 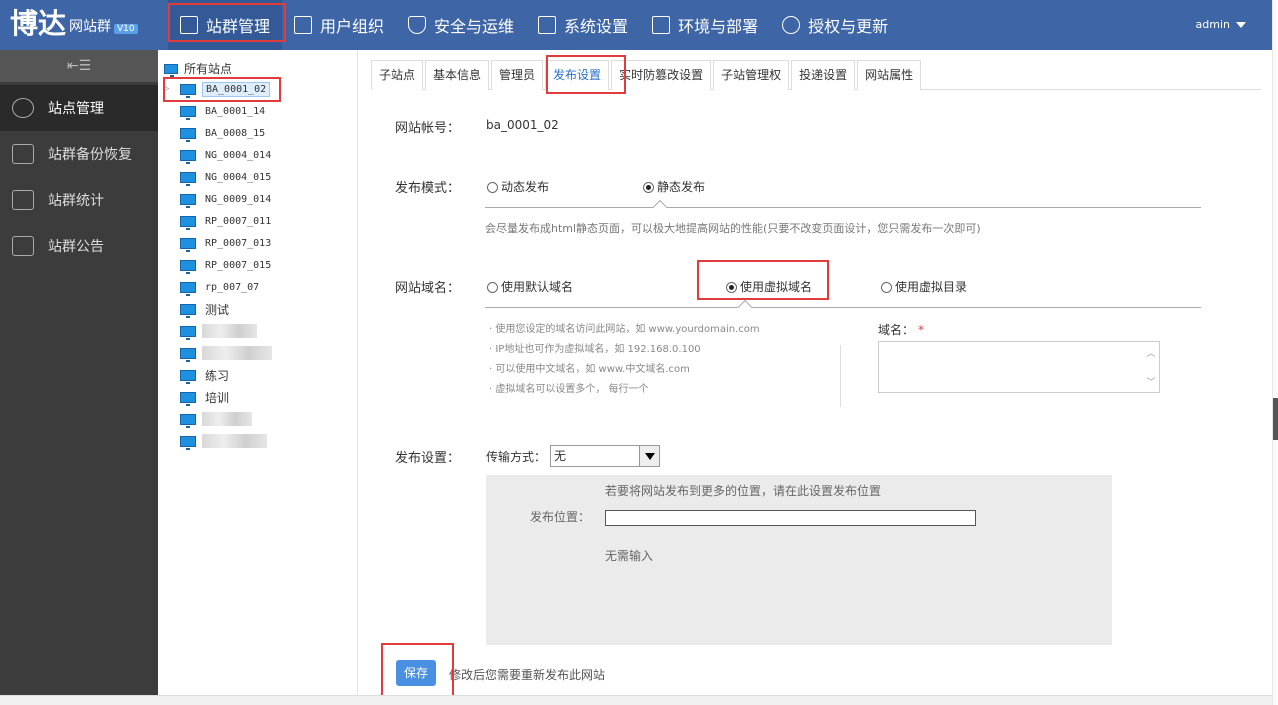 I want to click on user-menu: admin, so click(x=1221, y=24).